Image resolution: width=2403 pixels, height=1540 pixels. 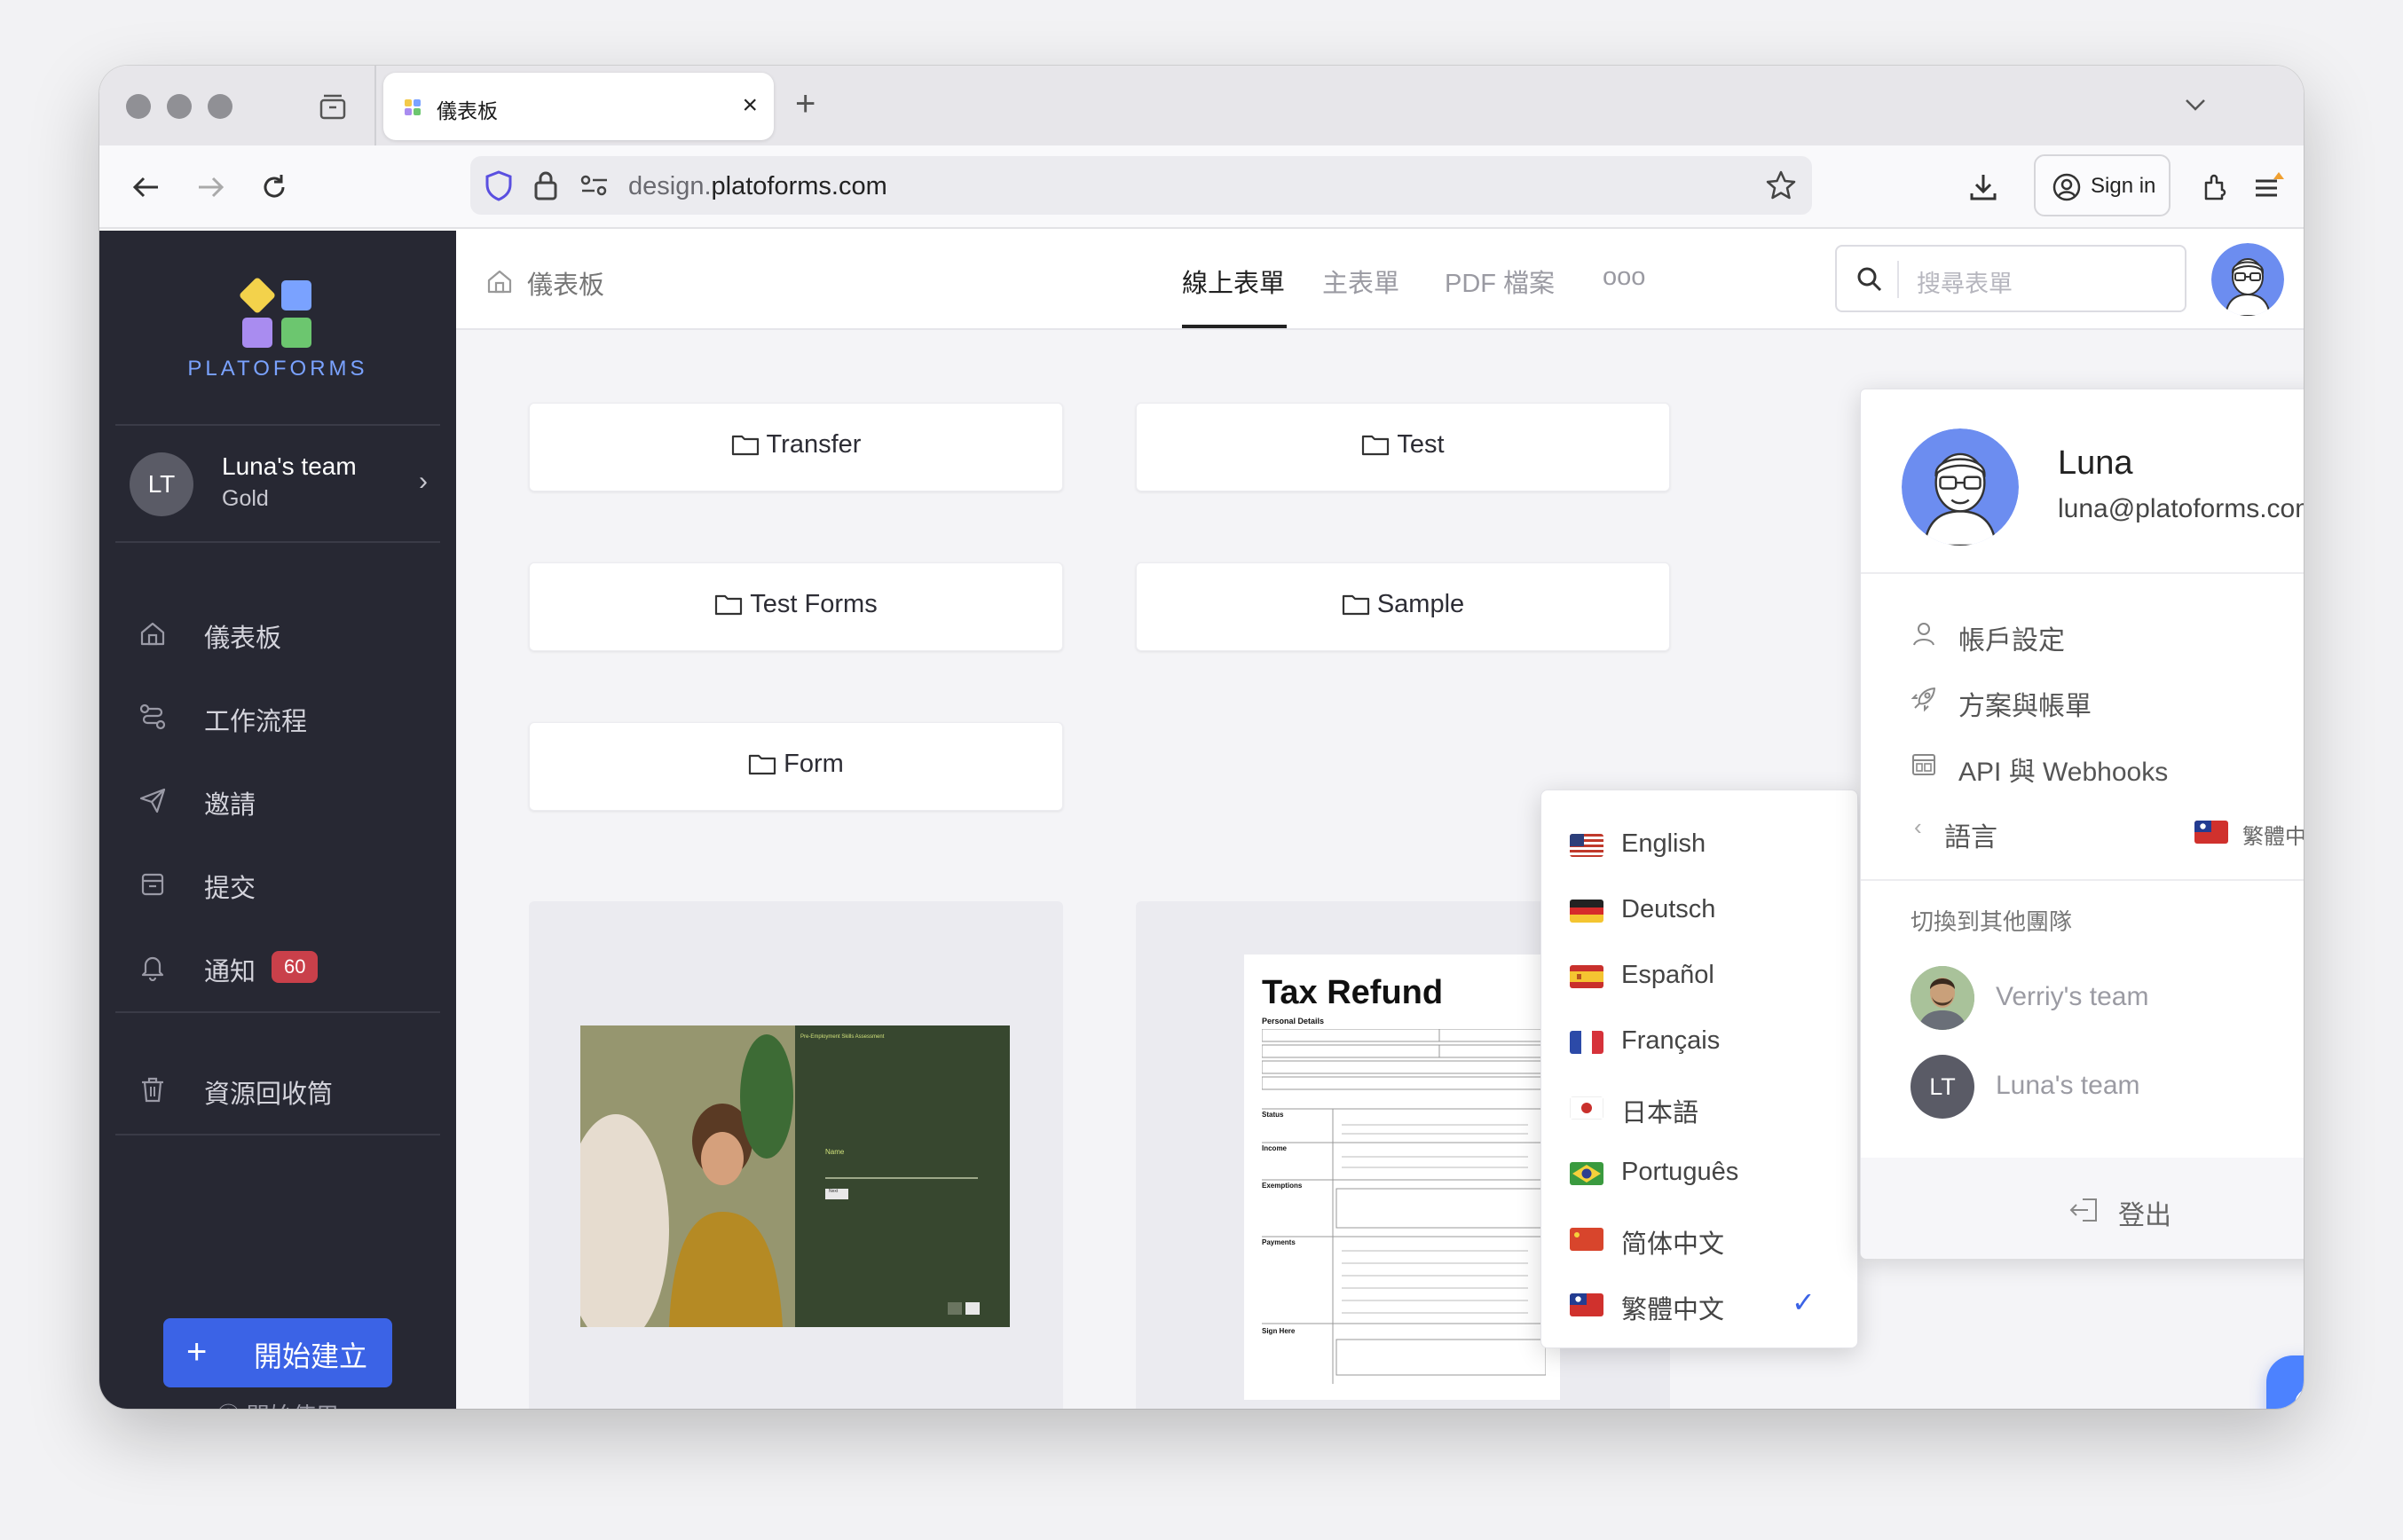 I want to click on language-option-japanese: 日本語, so click(x=1699, y=1106).